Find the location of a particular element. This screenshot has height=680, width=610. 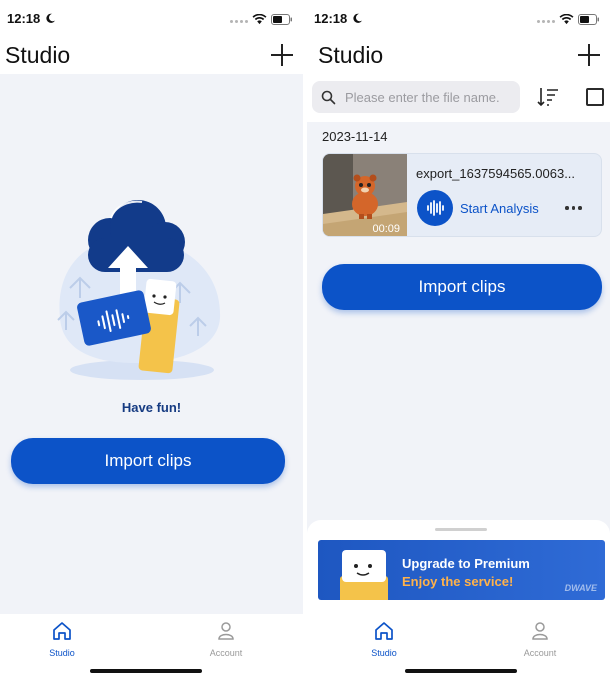

clip-duration: 00:09 is located at coordinates (386, 229).